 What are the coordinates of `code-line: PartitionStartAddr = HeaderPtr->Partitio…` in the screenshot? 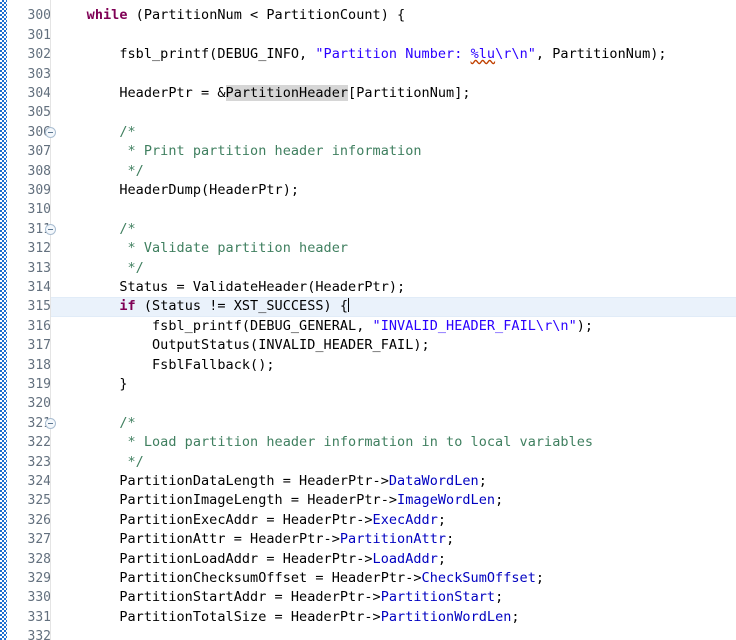 It's located at (278, 597).